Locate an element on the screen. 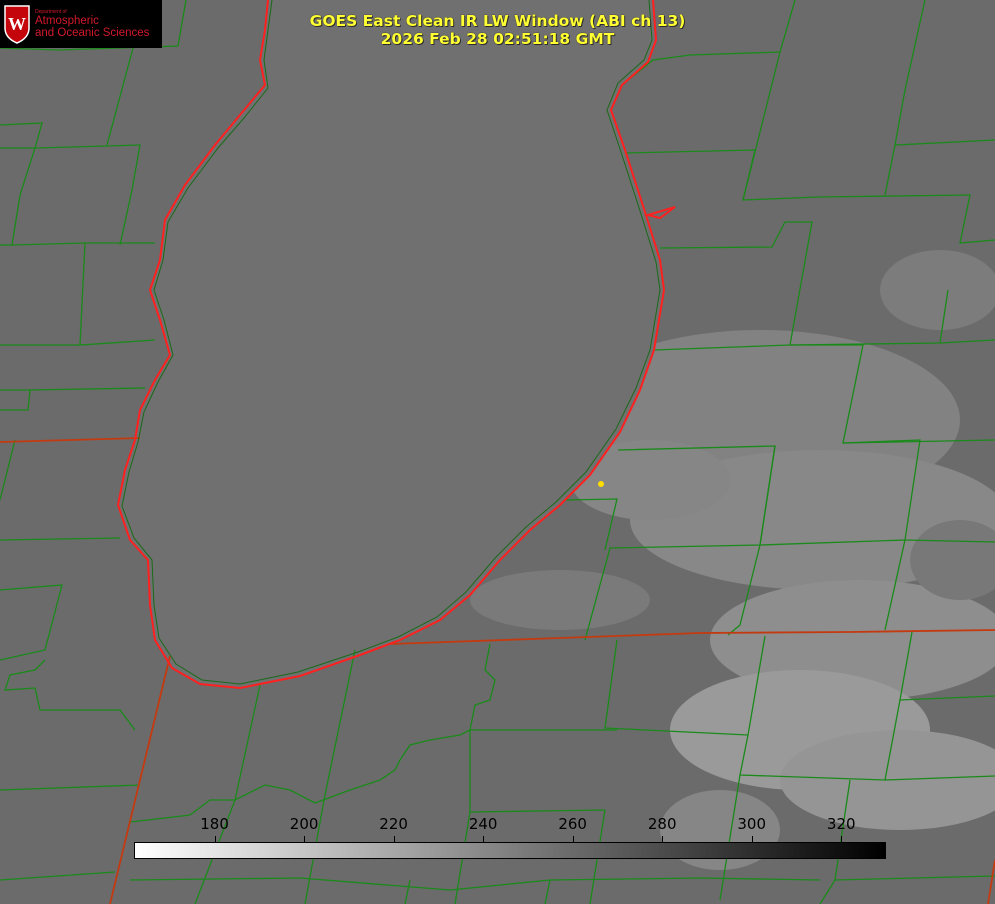  colorbar-tick-label: 280 is located at coordinates (662, 824).